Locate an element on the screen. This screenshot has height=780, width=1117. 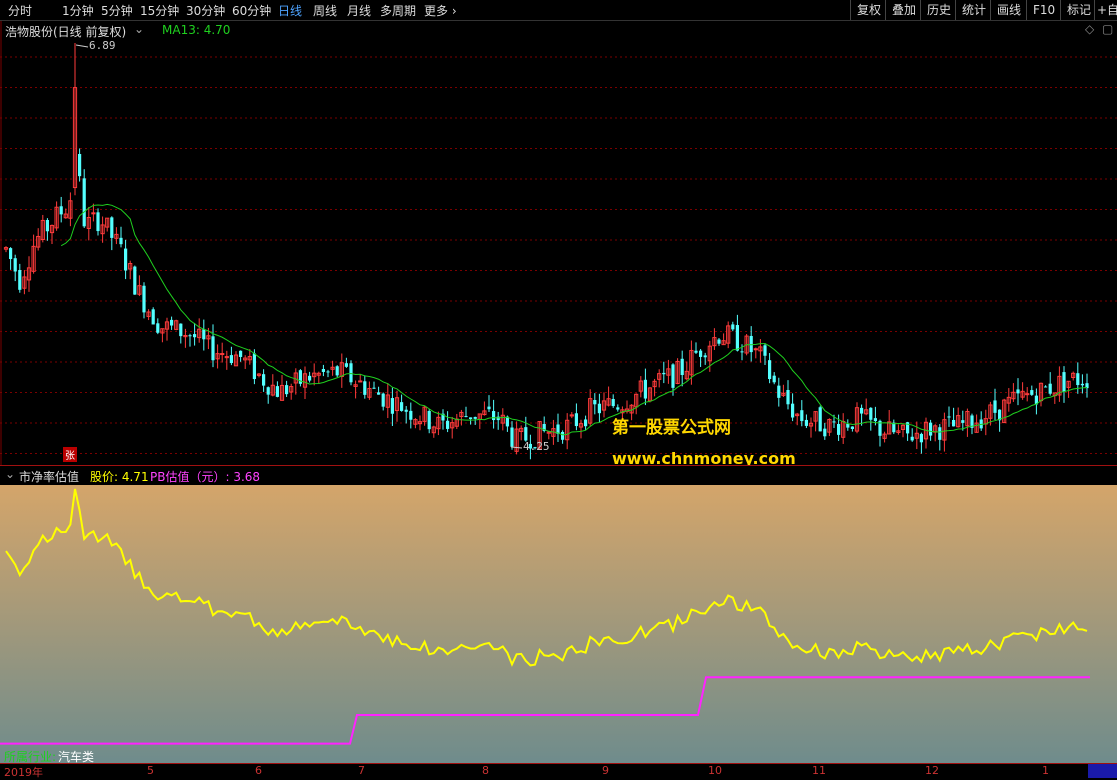
mark-button: 标记 is located at coordinates (1078, 10).